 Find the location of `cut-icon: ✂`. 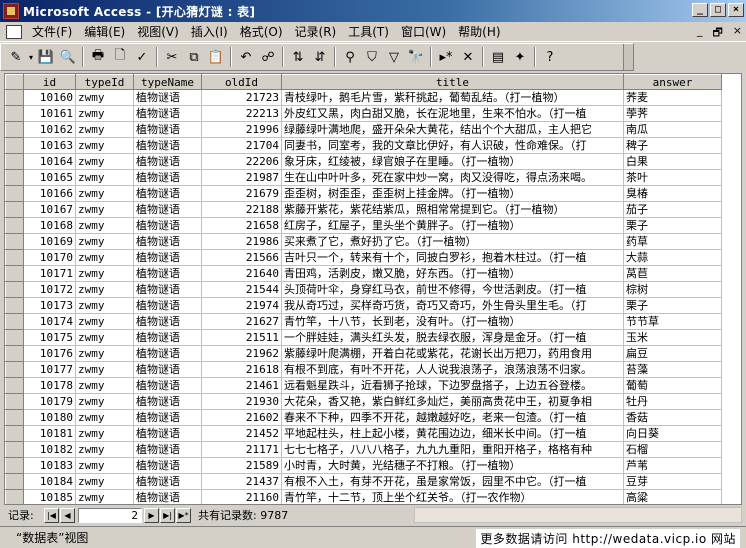

cut-icon: ✂ is located at coordinates (172, 57).